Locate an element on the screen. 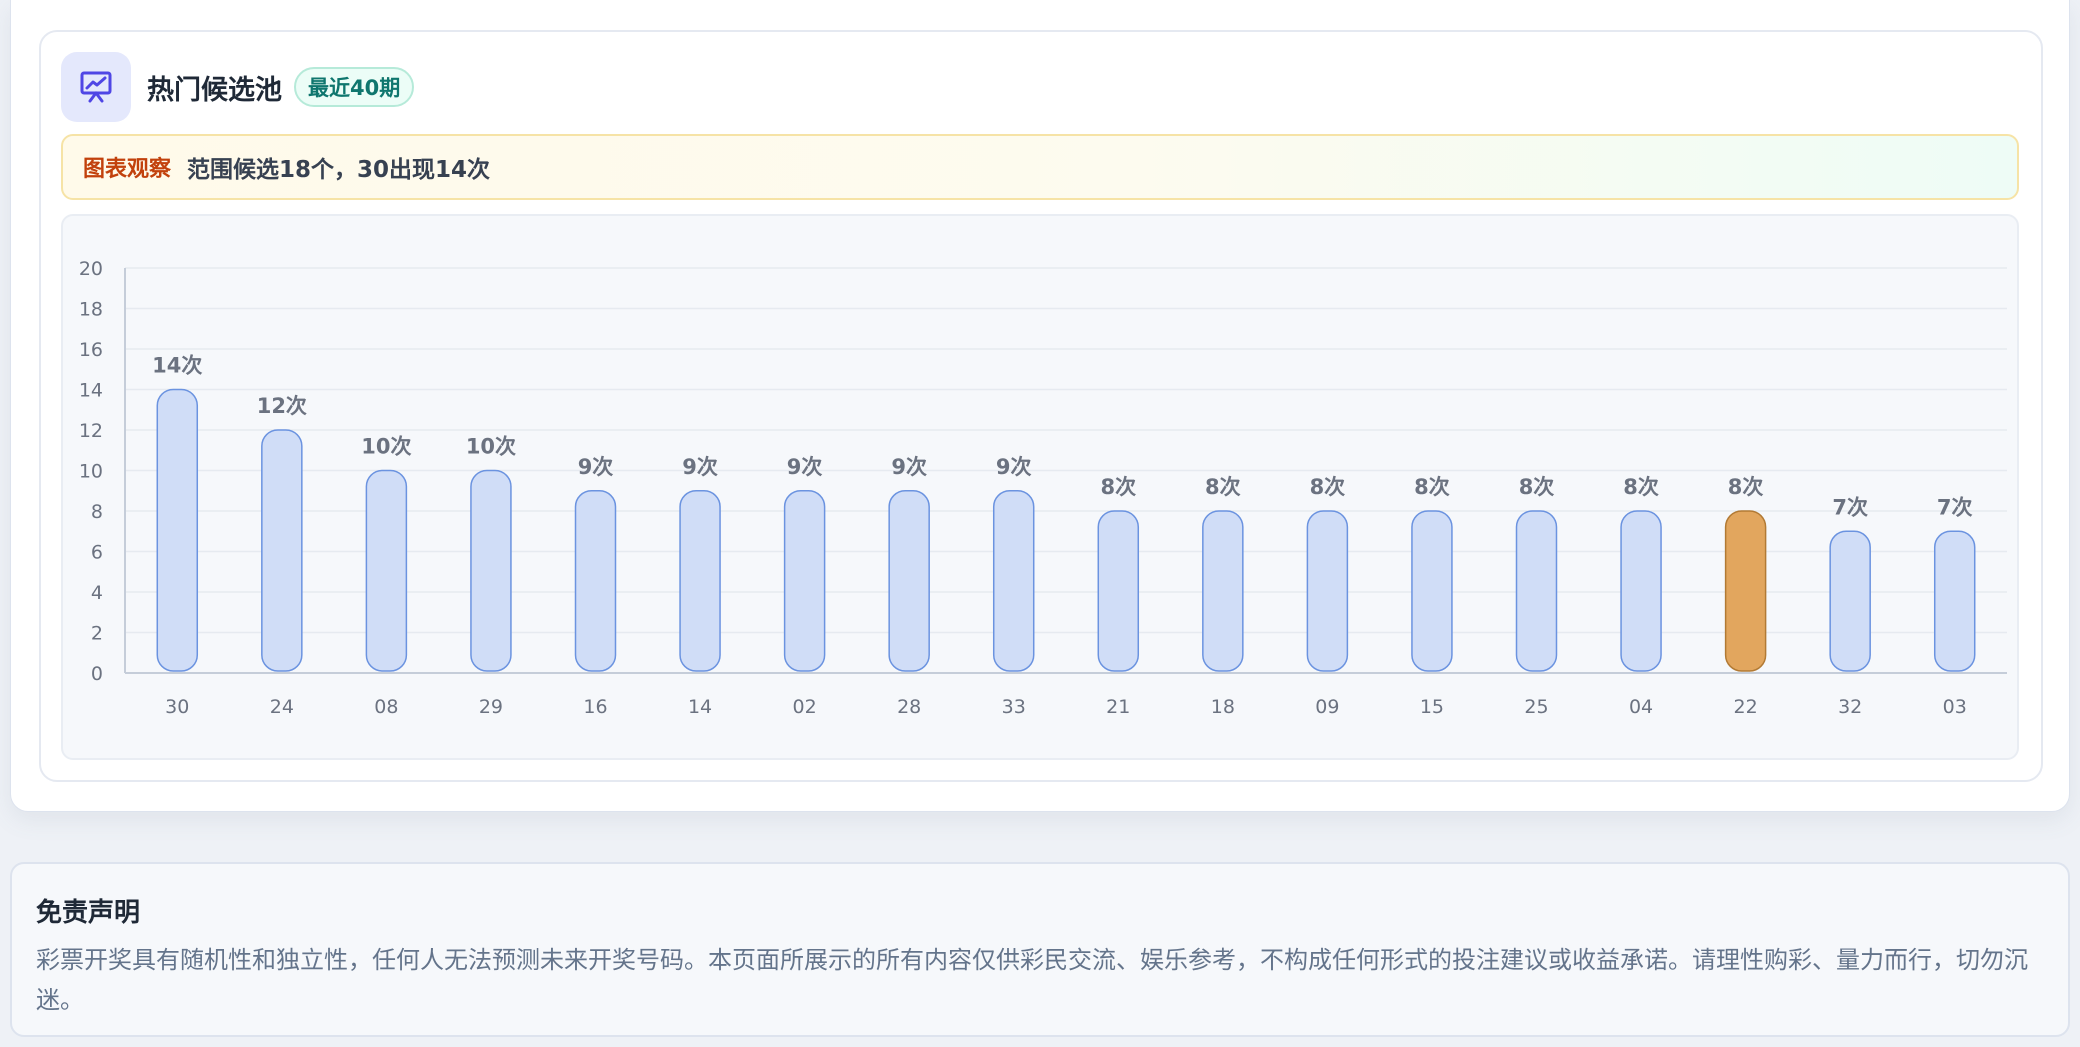 The image size is (2080, 1047). y-tick-label: 20 is located at coordinates (91, 269).